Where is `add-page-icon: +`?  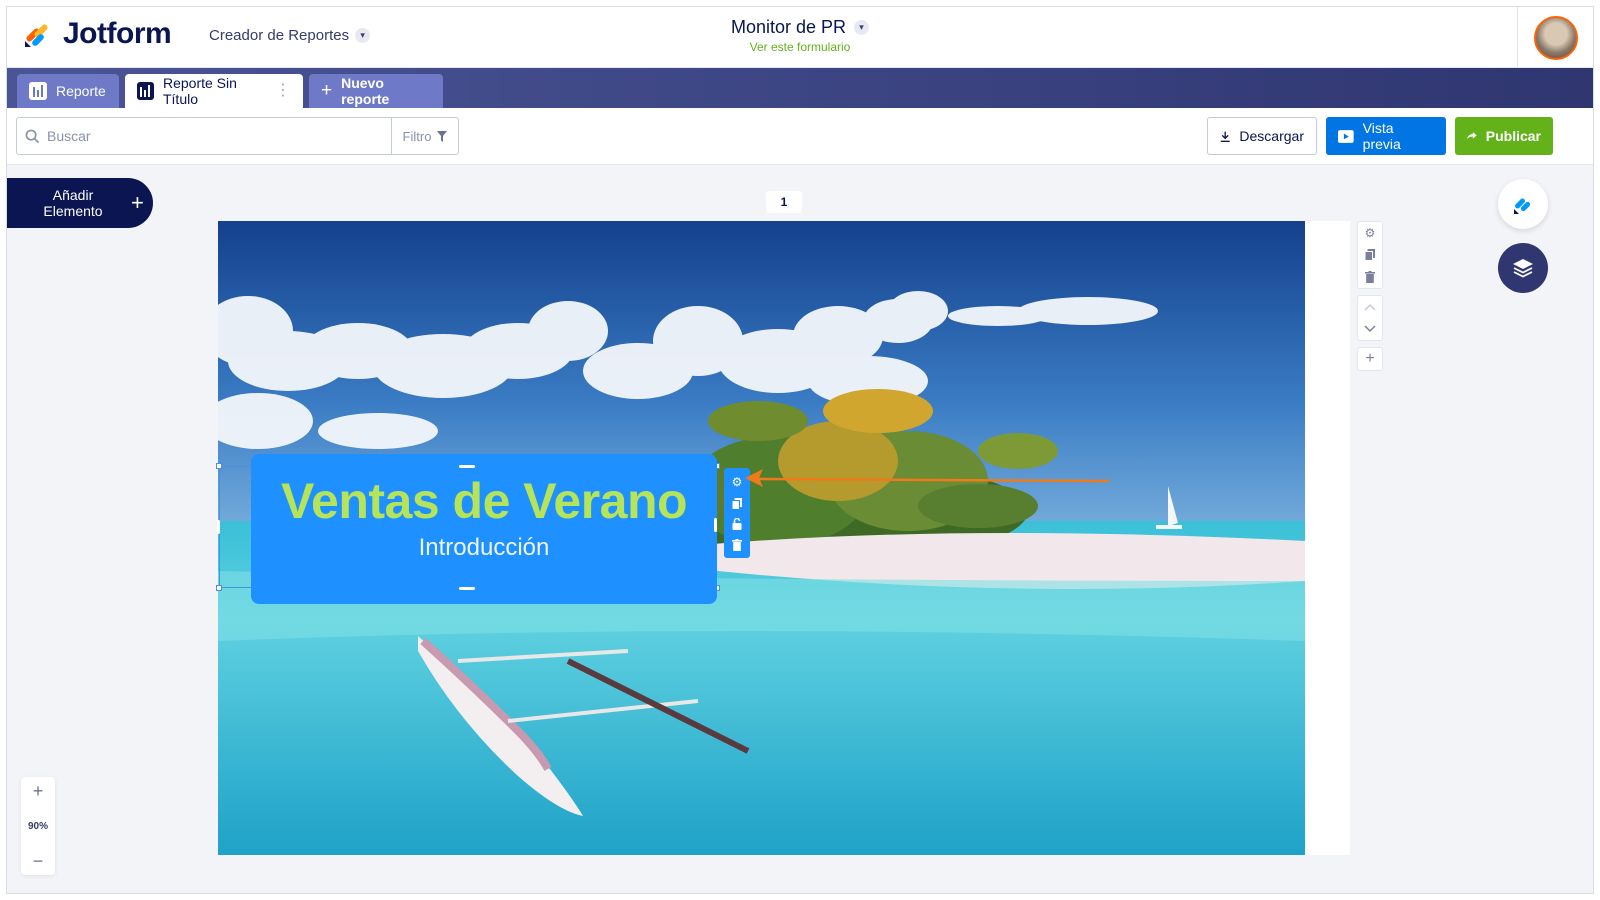 add-page-icon: + is located at coordinates (1370, 359).